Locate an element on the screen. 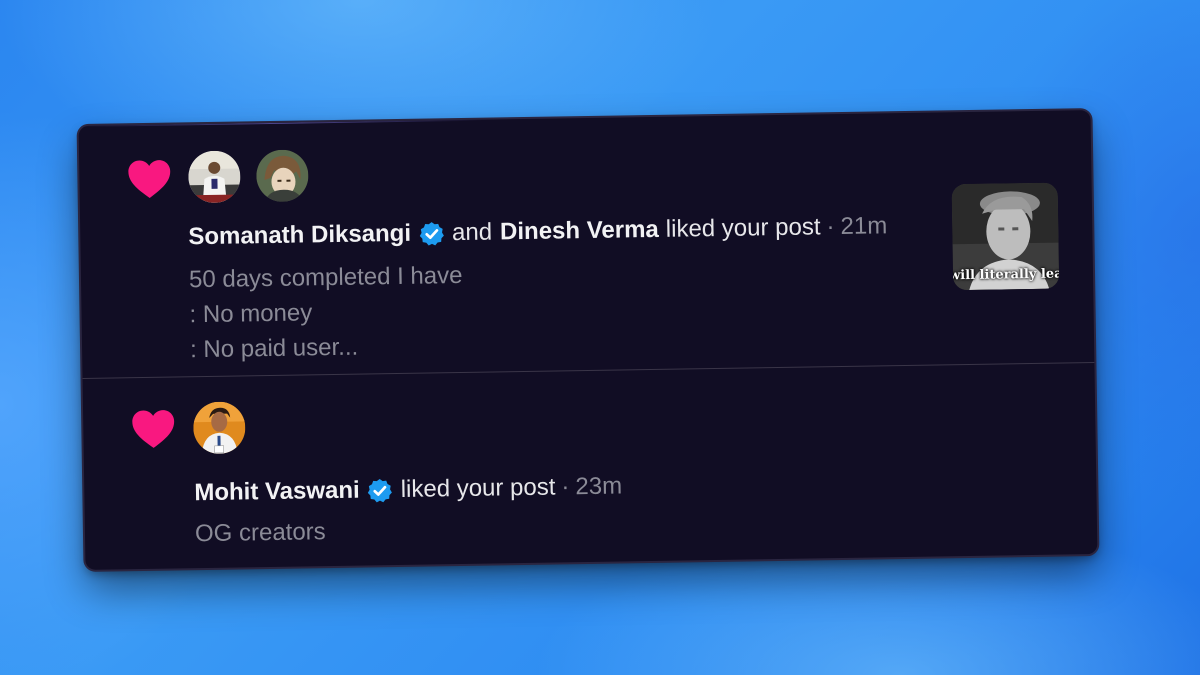 This screenshot has height=675, width=1200. user-name: Mohit Vaswani is located at coordinates (277, 492).